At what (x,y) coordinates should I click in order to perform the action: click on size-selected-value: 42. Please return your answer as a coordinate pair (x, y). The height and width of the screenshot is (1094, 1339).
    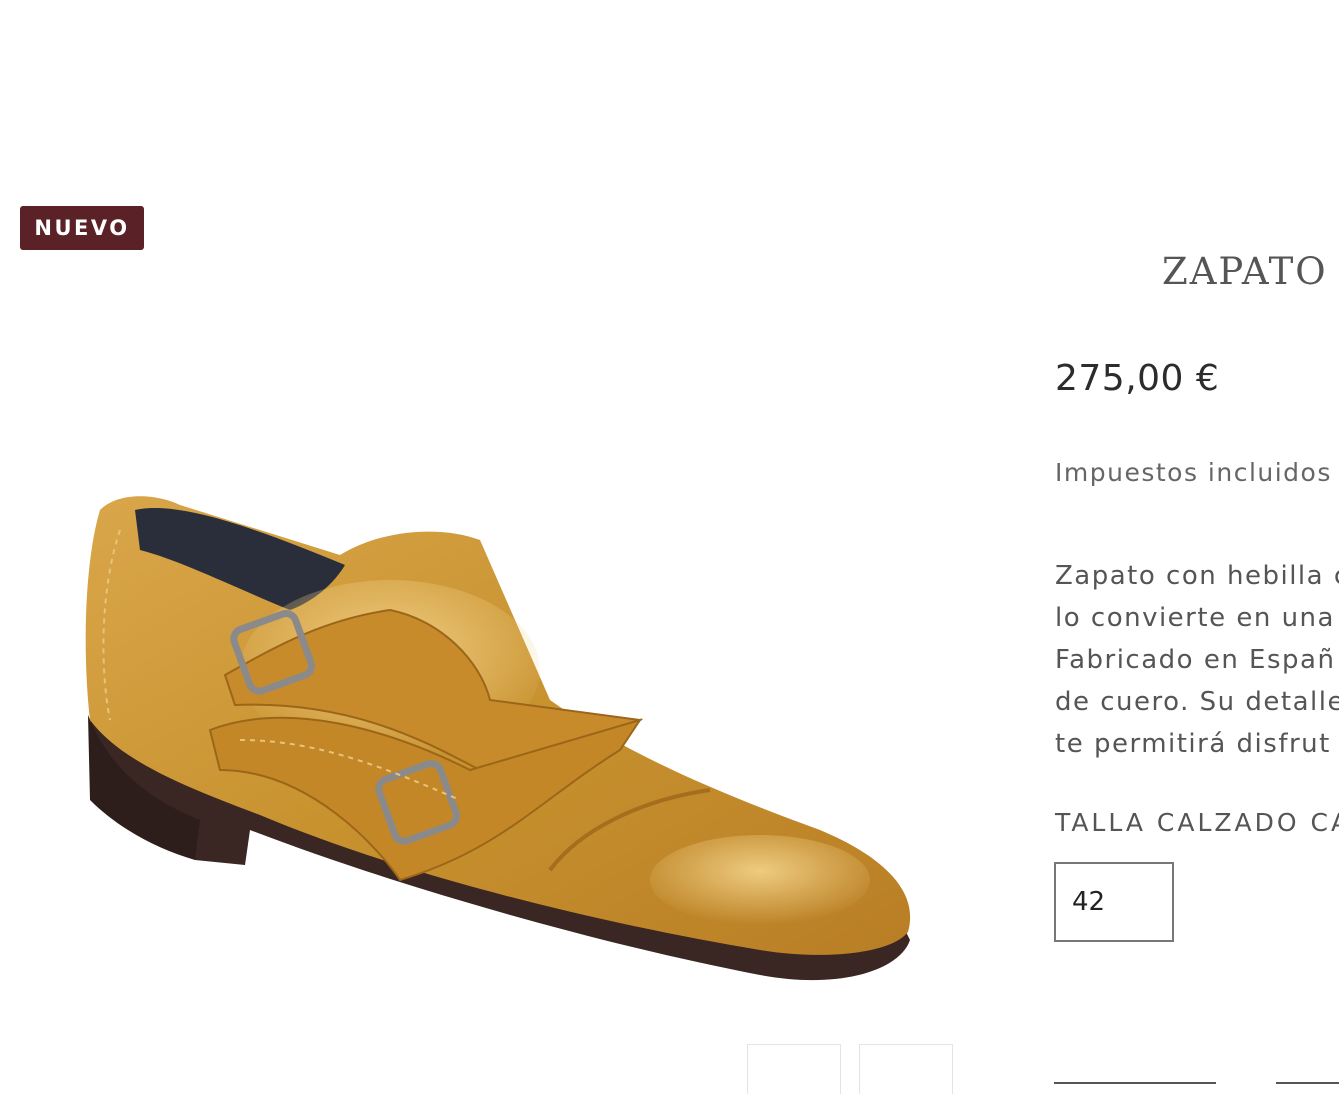
    Looking at the image, I should click on (1089, 902).